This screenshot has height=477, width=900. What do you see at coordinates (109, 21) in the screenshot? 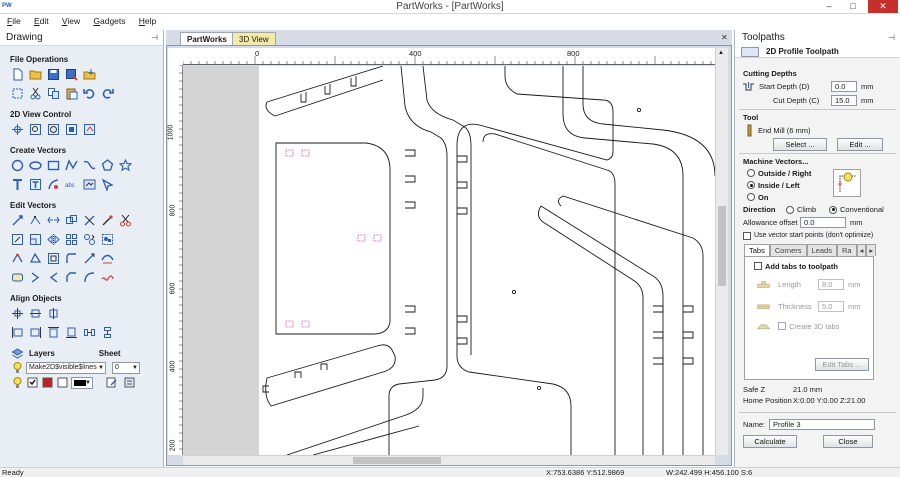
I see `menu-gadgets: Gadgets` at bounding box center [109, 21].